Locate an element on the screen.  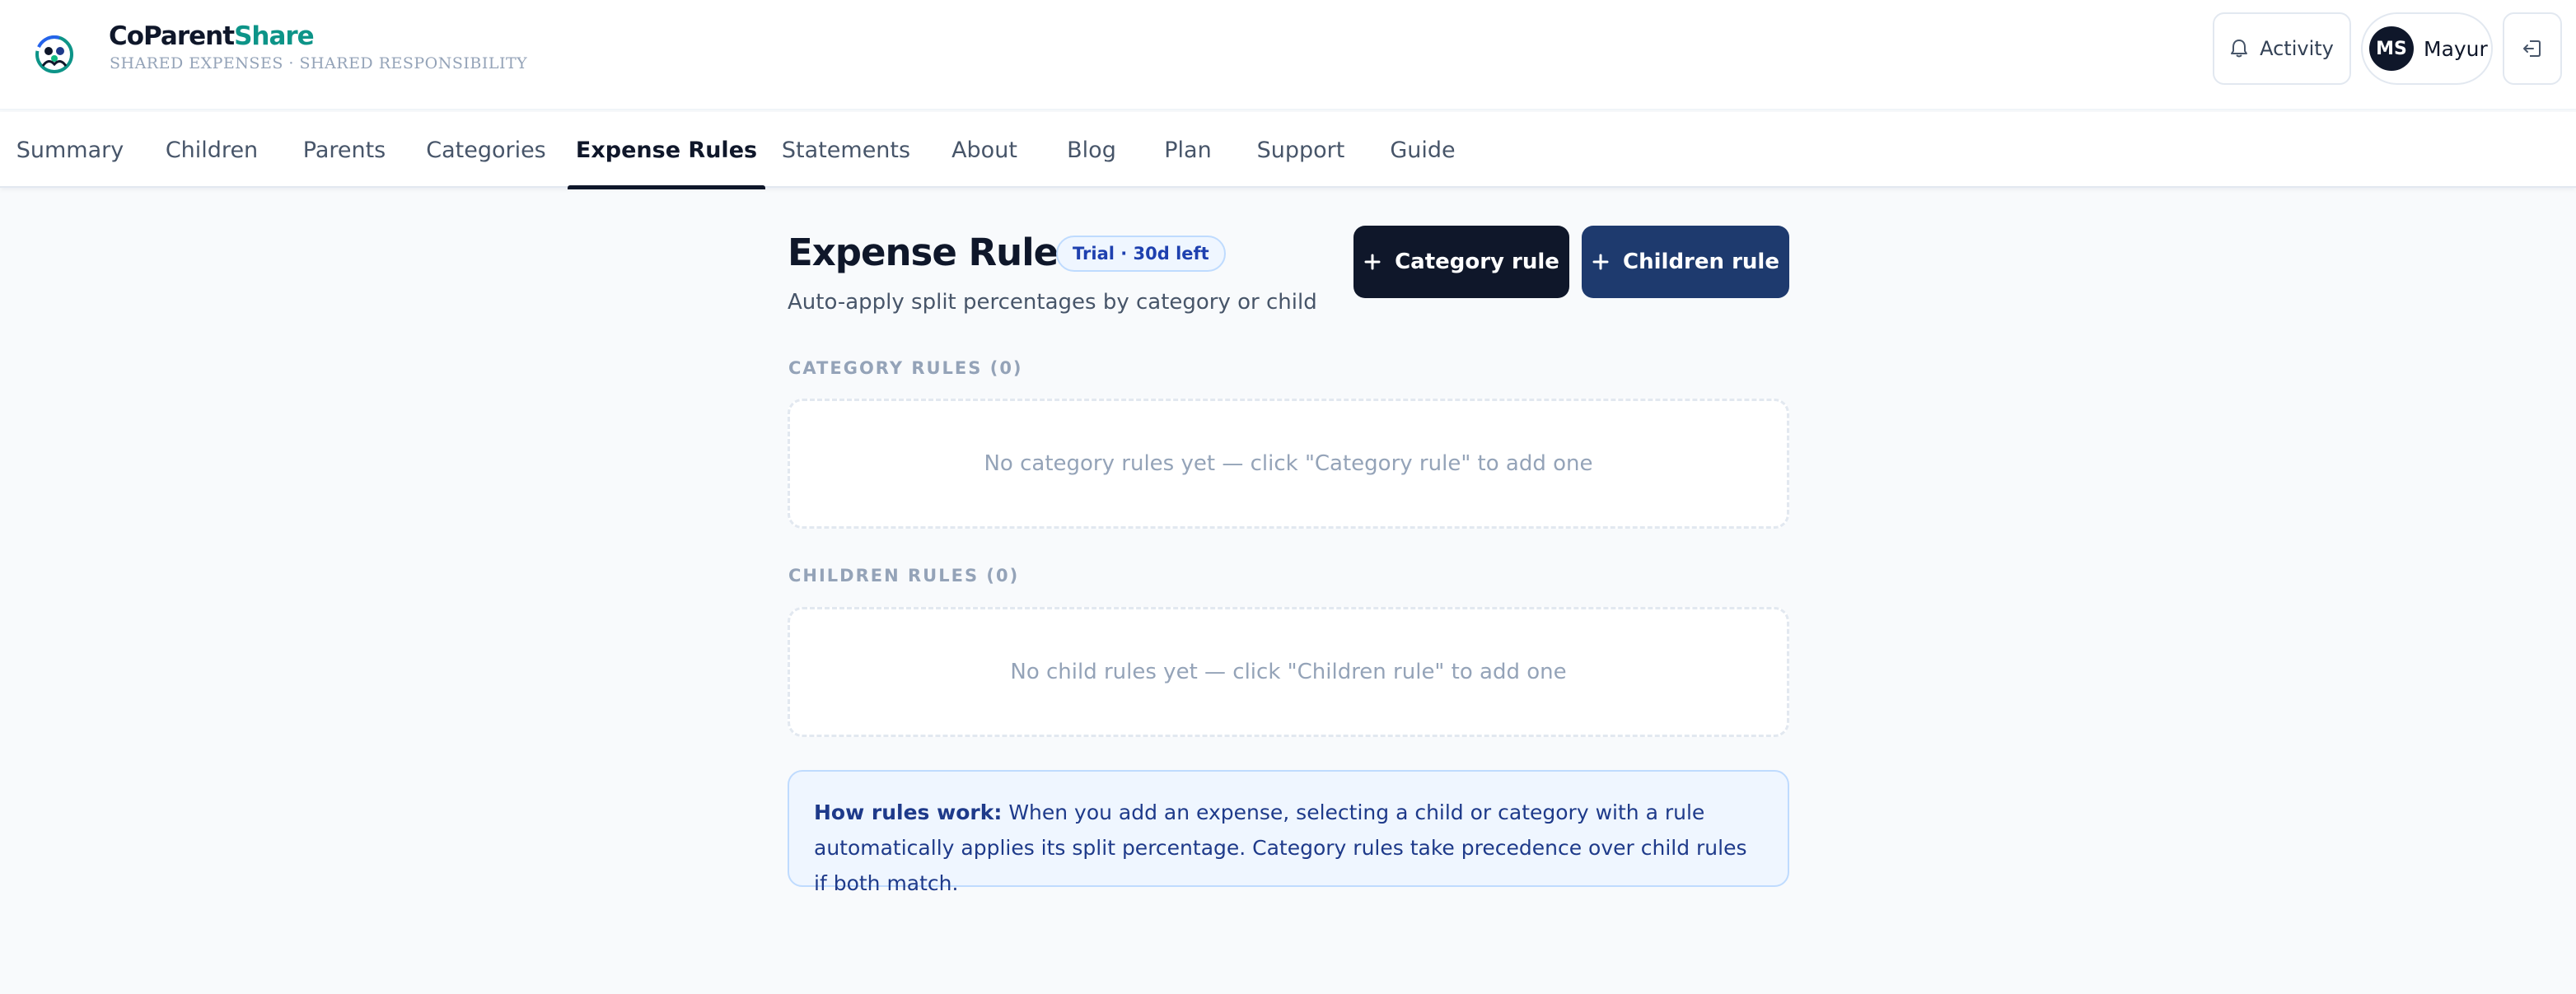
activity-button: Activity is located at coordinates (2282, 48).